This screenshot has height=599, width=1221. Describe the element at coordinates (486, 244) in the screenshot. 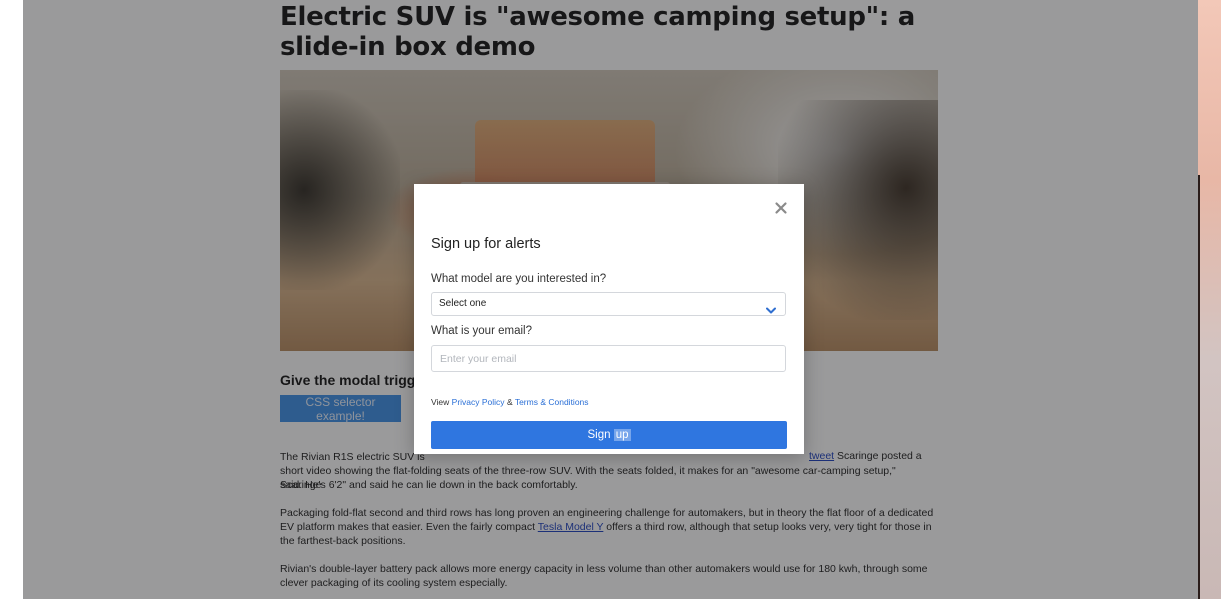

I see `modal-title: Sign up for alerts` at that location.